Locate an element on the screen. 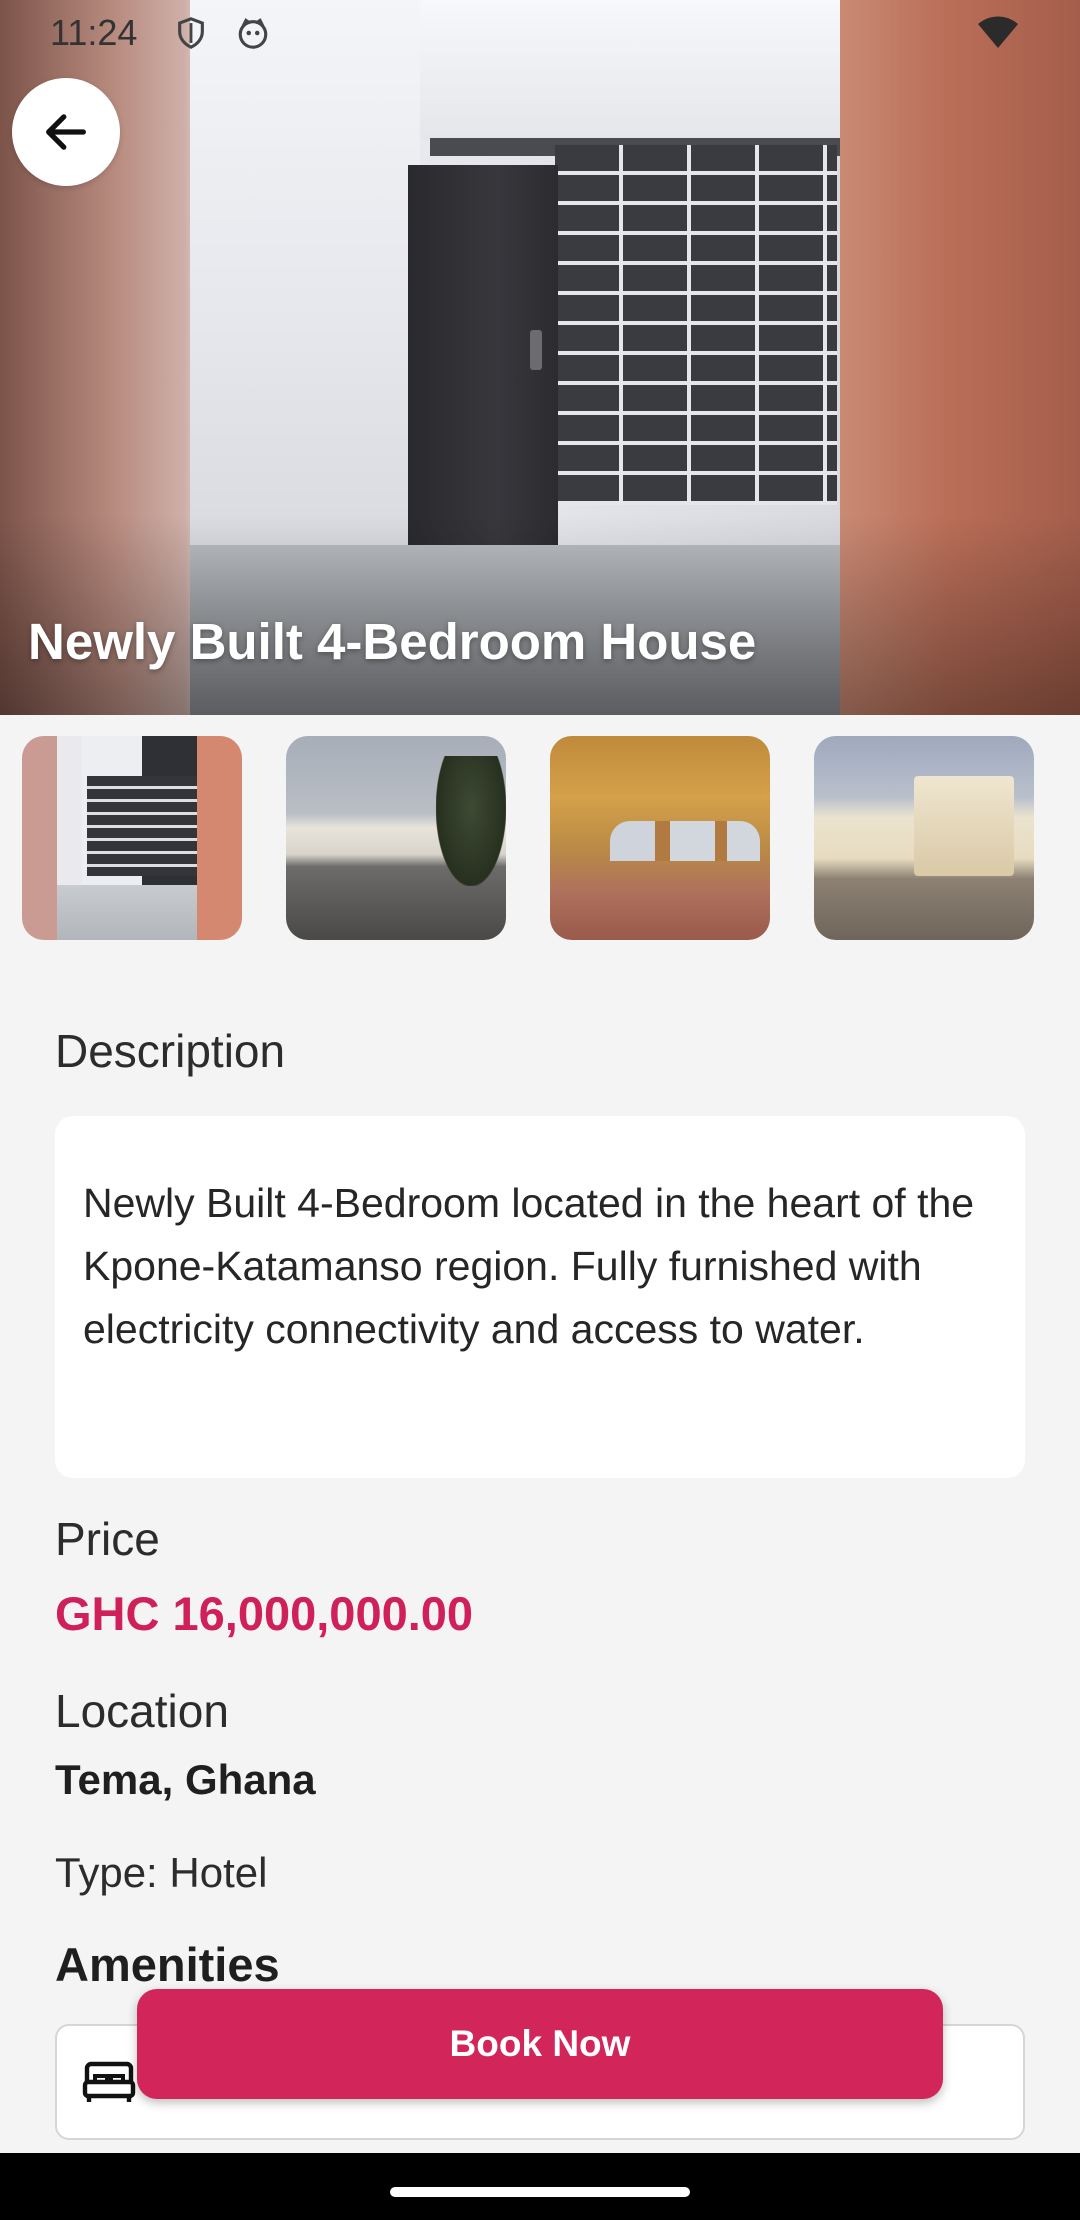 The height and width of the screenshot is (2220, 1080). thumbnail-strip is located at coordinates (540, 838).